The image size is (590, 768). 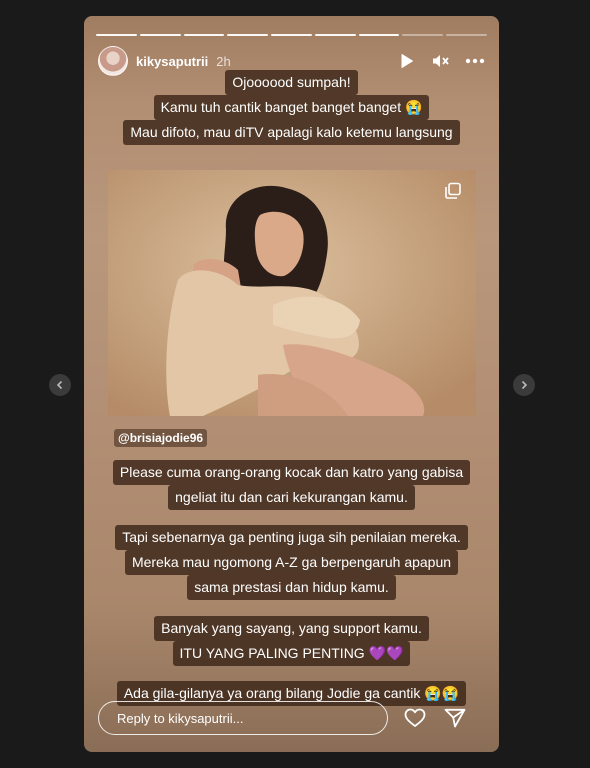 What do you see at coordinates (291, 82) in the screenshot?
I see `caption-line: Ojoooood sumpah!` at bounding box center [291, 82].